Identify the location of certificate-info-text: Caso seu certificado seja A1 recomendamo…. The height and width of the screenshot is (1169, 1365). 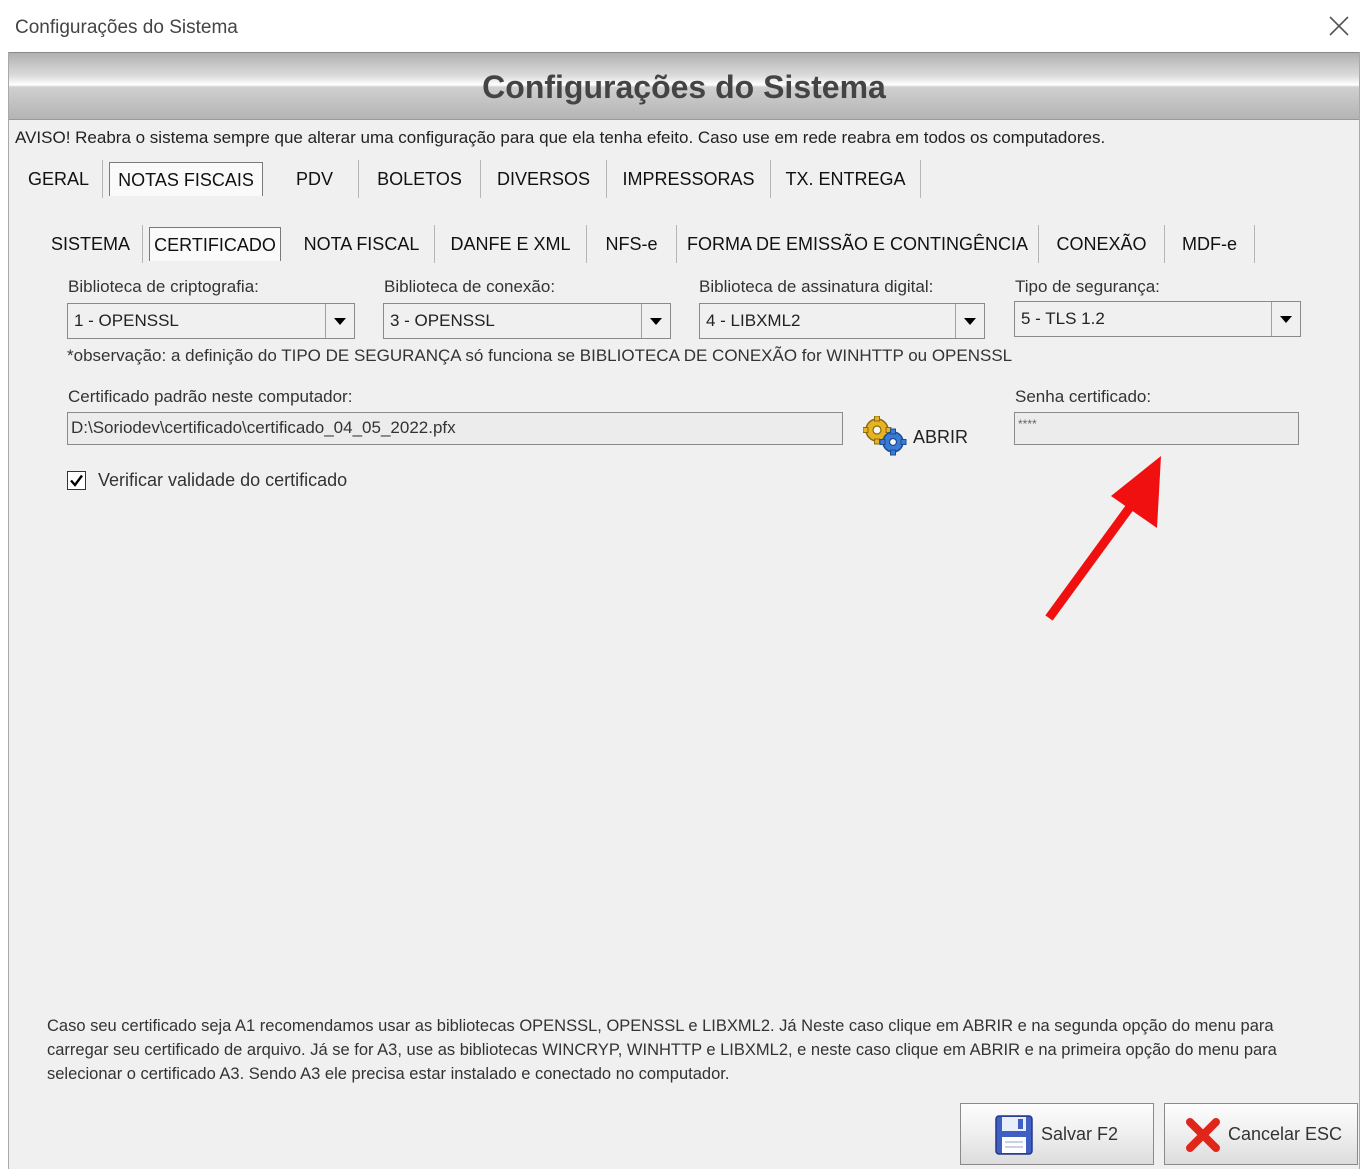
(662, 1050).